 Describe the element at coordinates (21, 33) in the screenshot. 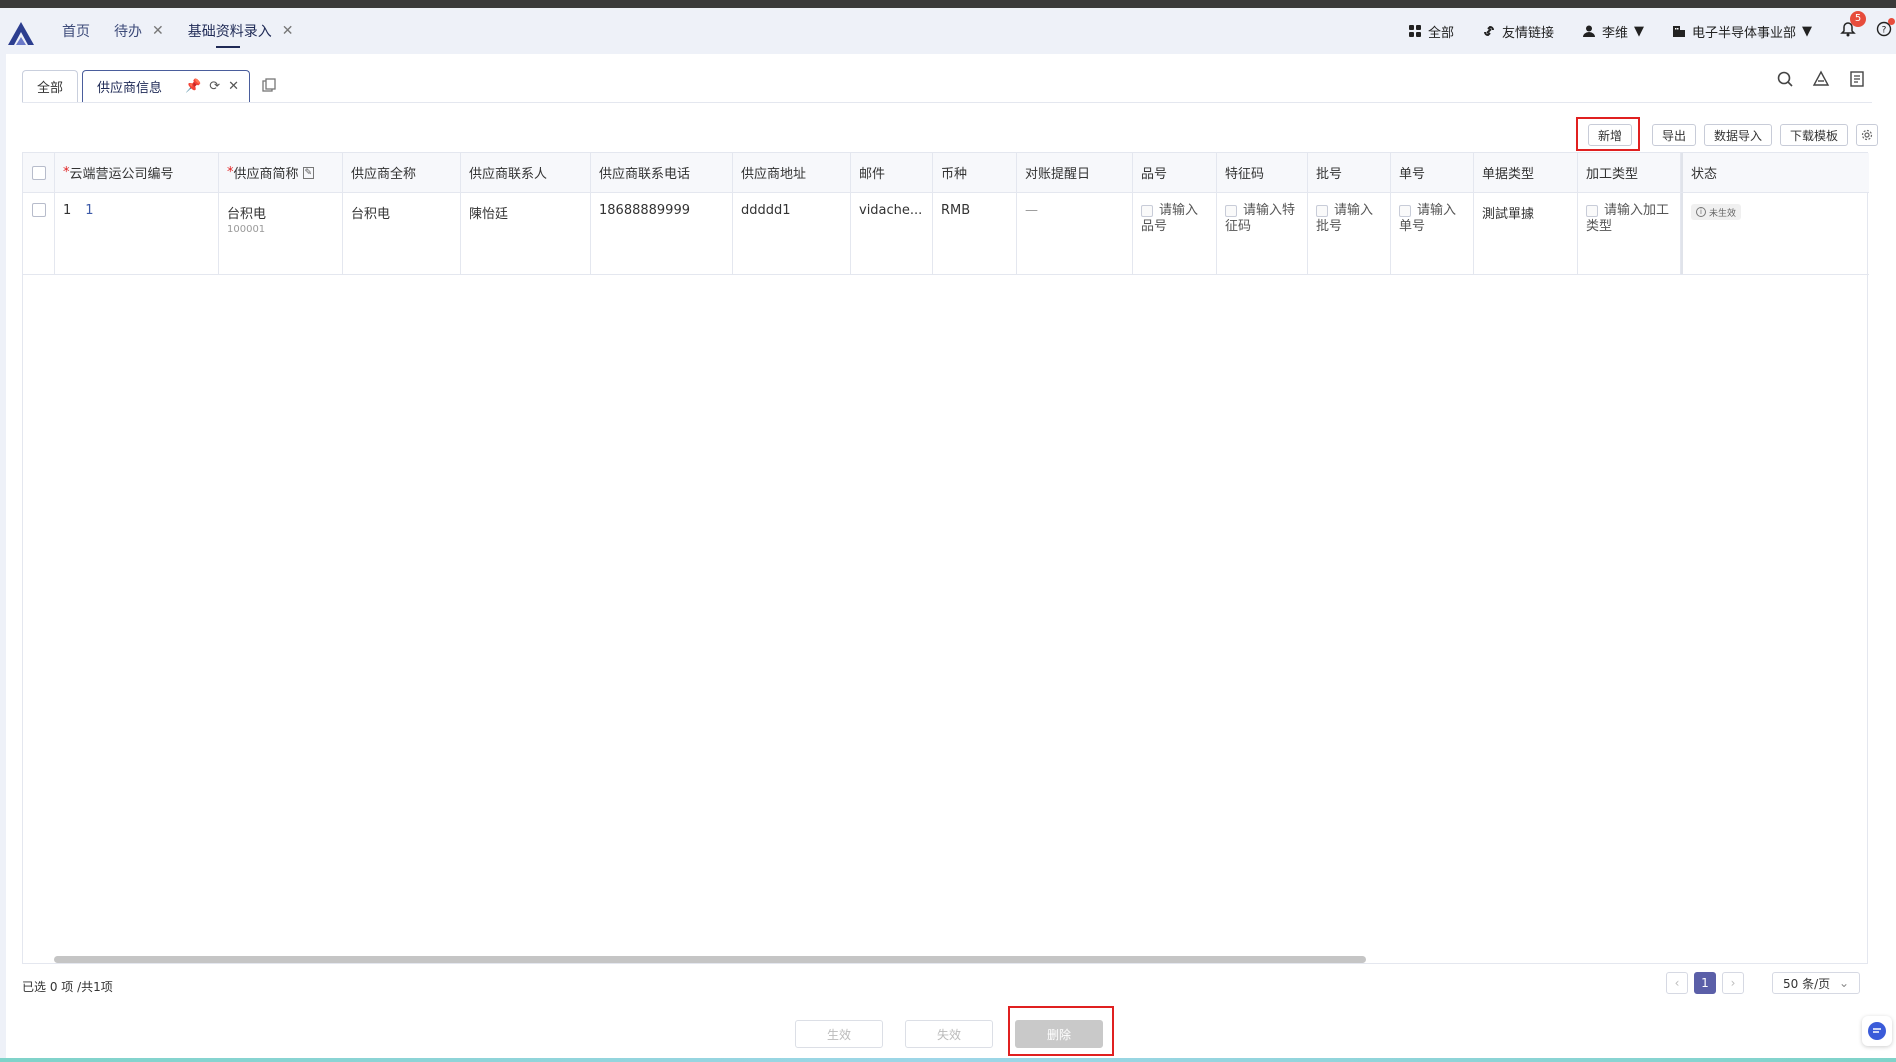

I see `app-logo-icon` at that location.